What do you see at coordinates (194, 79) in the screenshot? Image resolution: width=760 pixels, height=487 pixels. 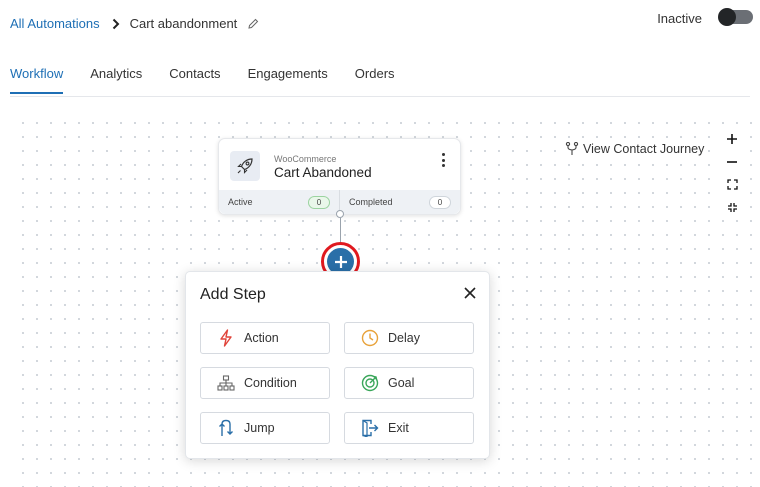 I see `tab-contacts: Contacts` at bounding box center [194, 79].